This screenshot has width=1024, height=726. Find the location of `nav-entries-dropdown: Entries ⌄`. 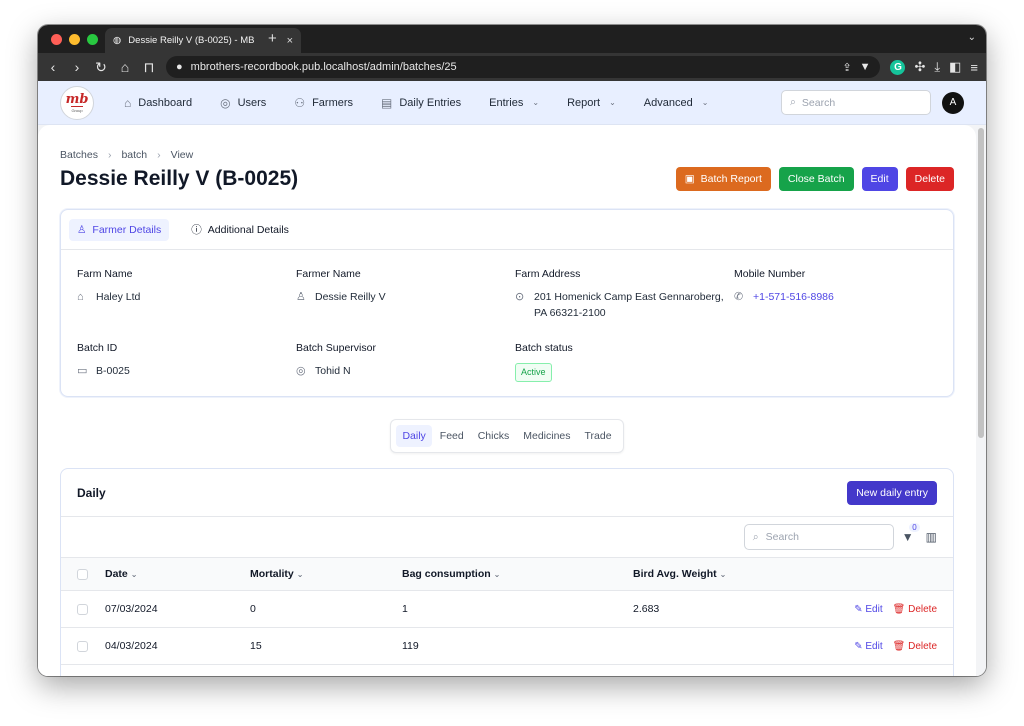

nav-entries-dropdown: Entries ⌄ is located at coordinates (514, 103).